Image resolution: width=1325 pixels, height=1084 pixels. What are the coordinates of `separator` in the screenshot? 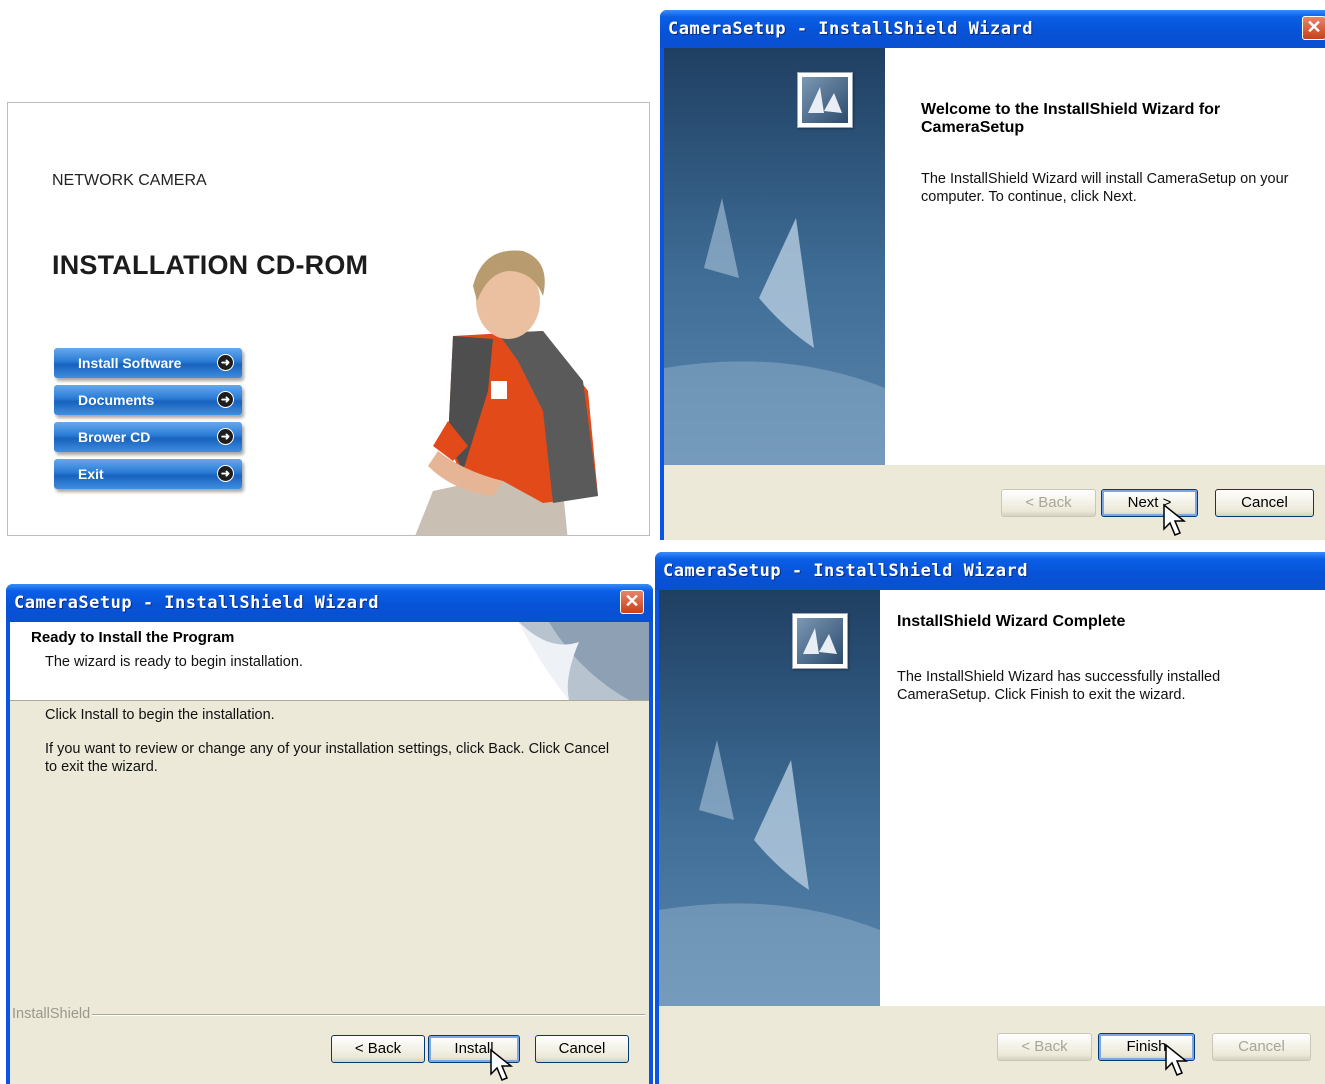 It's located at (368, 1015).